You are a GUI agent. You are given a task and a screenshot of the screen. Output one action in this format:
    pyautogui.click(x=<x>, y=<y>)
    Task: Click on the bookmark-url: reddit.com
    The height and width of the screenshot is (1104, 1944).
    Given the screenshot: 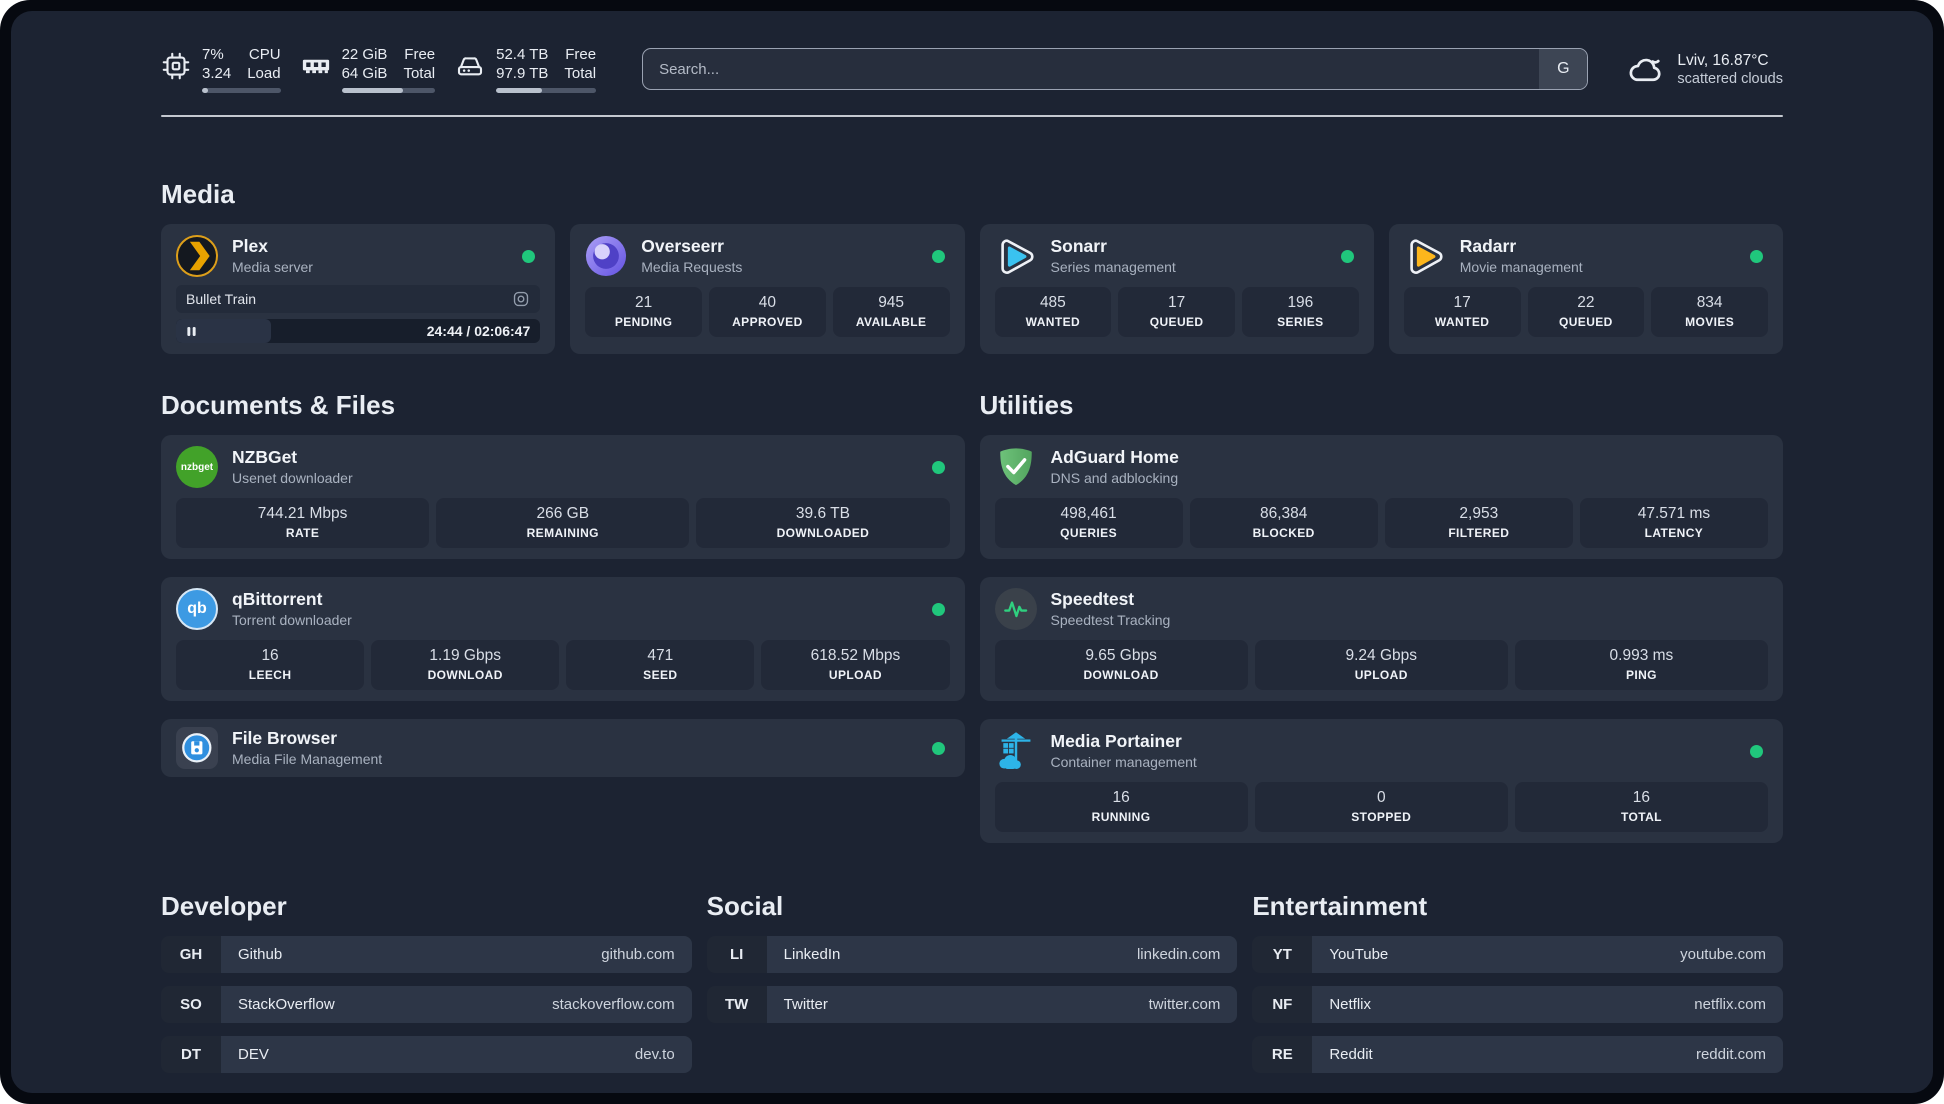 What is the action you would take?
    pyautogui.click(x=1730, y=1054)
    